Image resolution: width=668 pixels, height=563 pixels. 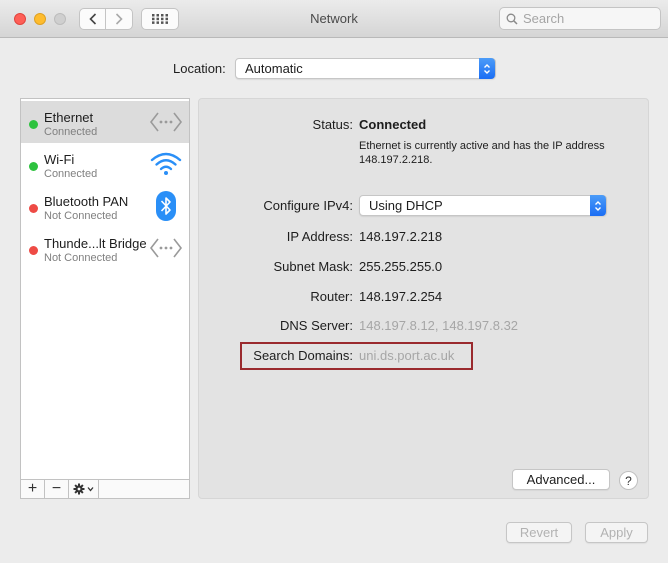 What do you see at coordinates (274, 68) in the screenshot?
I see `location-value: Automatic` at bounding box center [274, 68].